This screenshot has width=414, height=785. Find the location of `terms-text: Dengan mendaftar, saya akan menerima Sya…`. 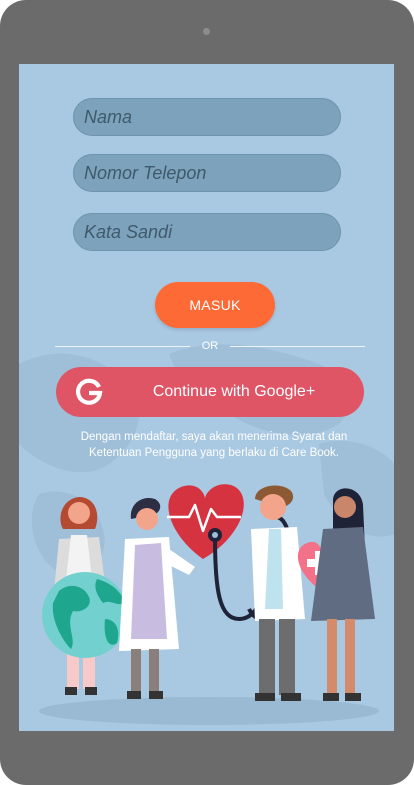

terms-text: Dengan mendaftar, saya akan menerima Sya… is located at coordinates (214, 445).